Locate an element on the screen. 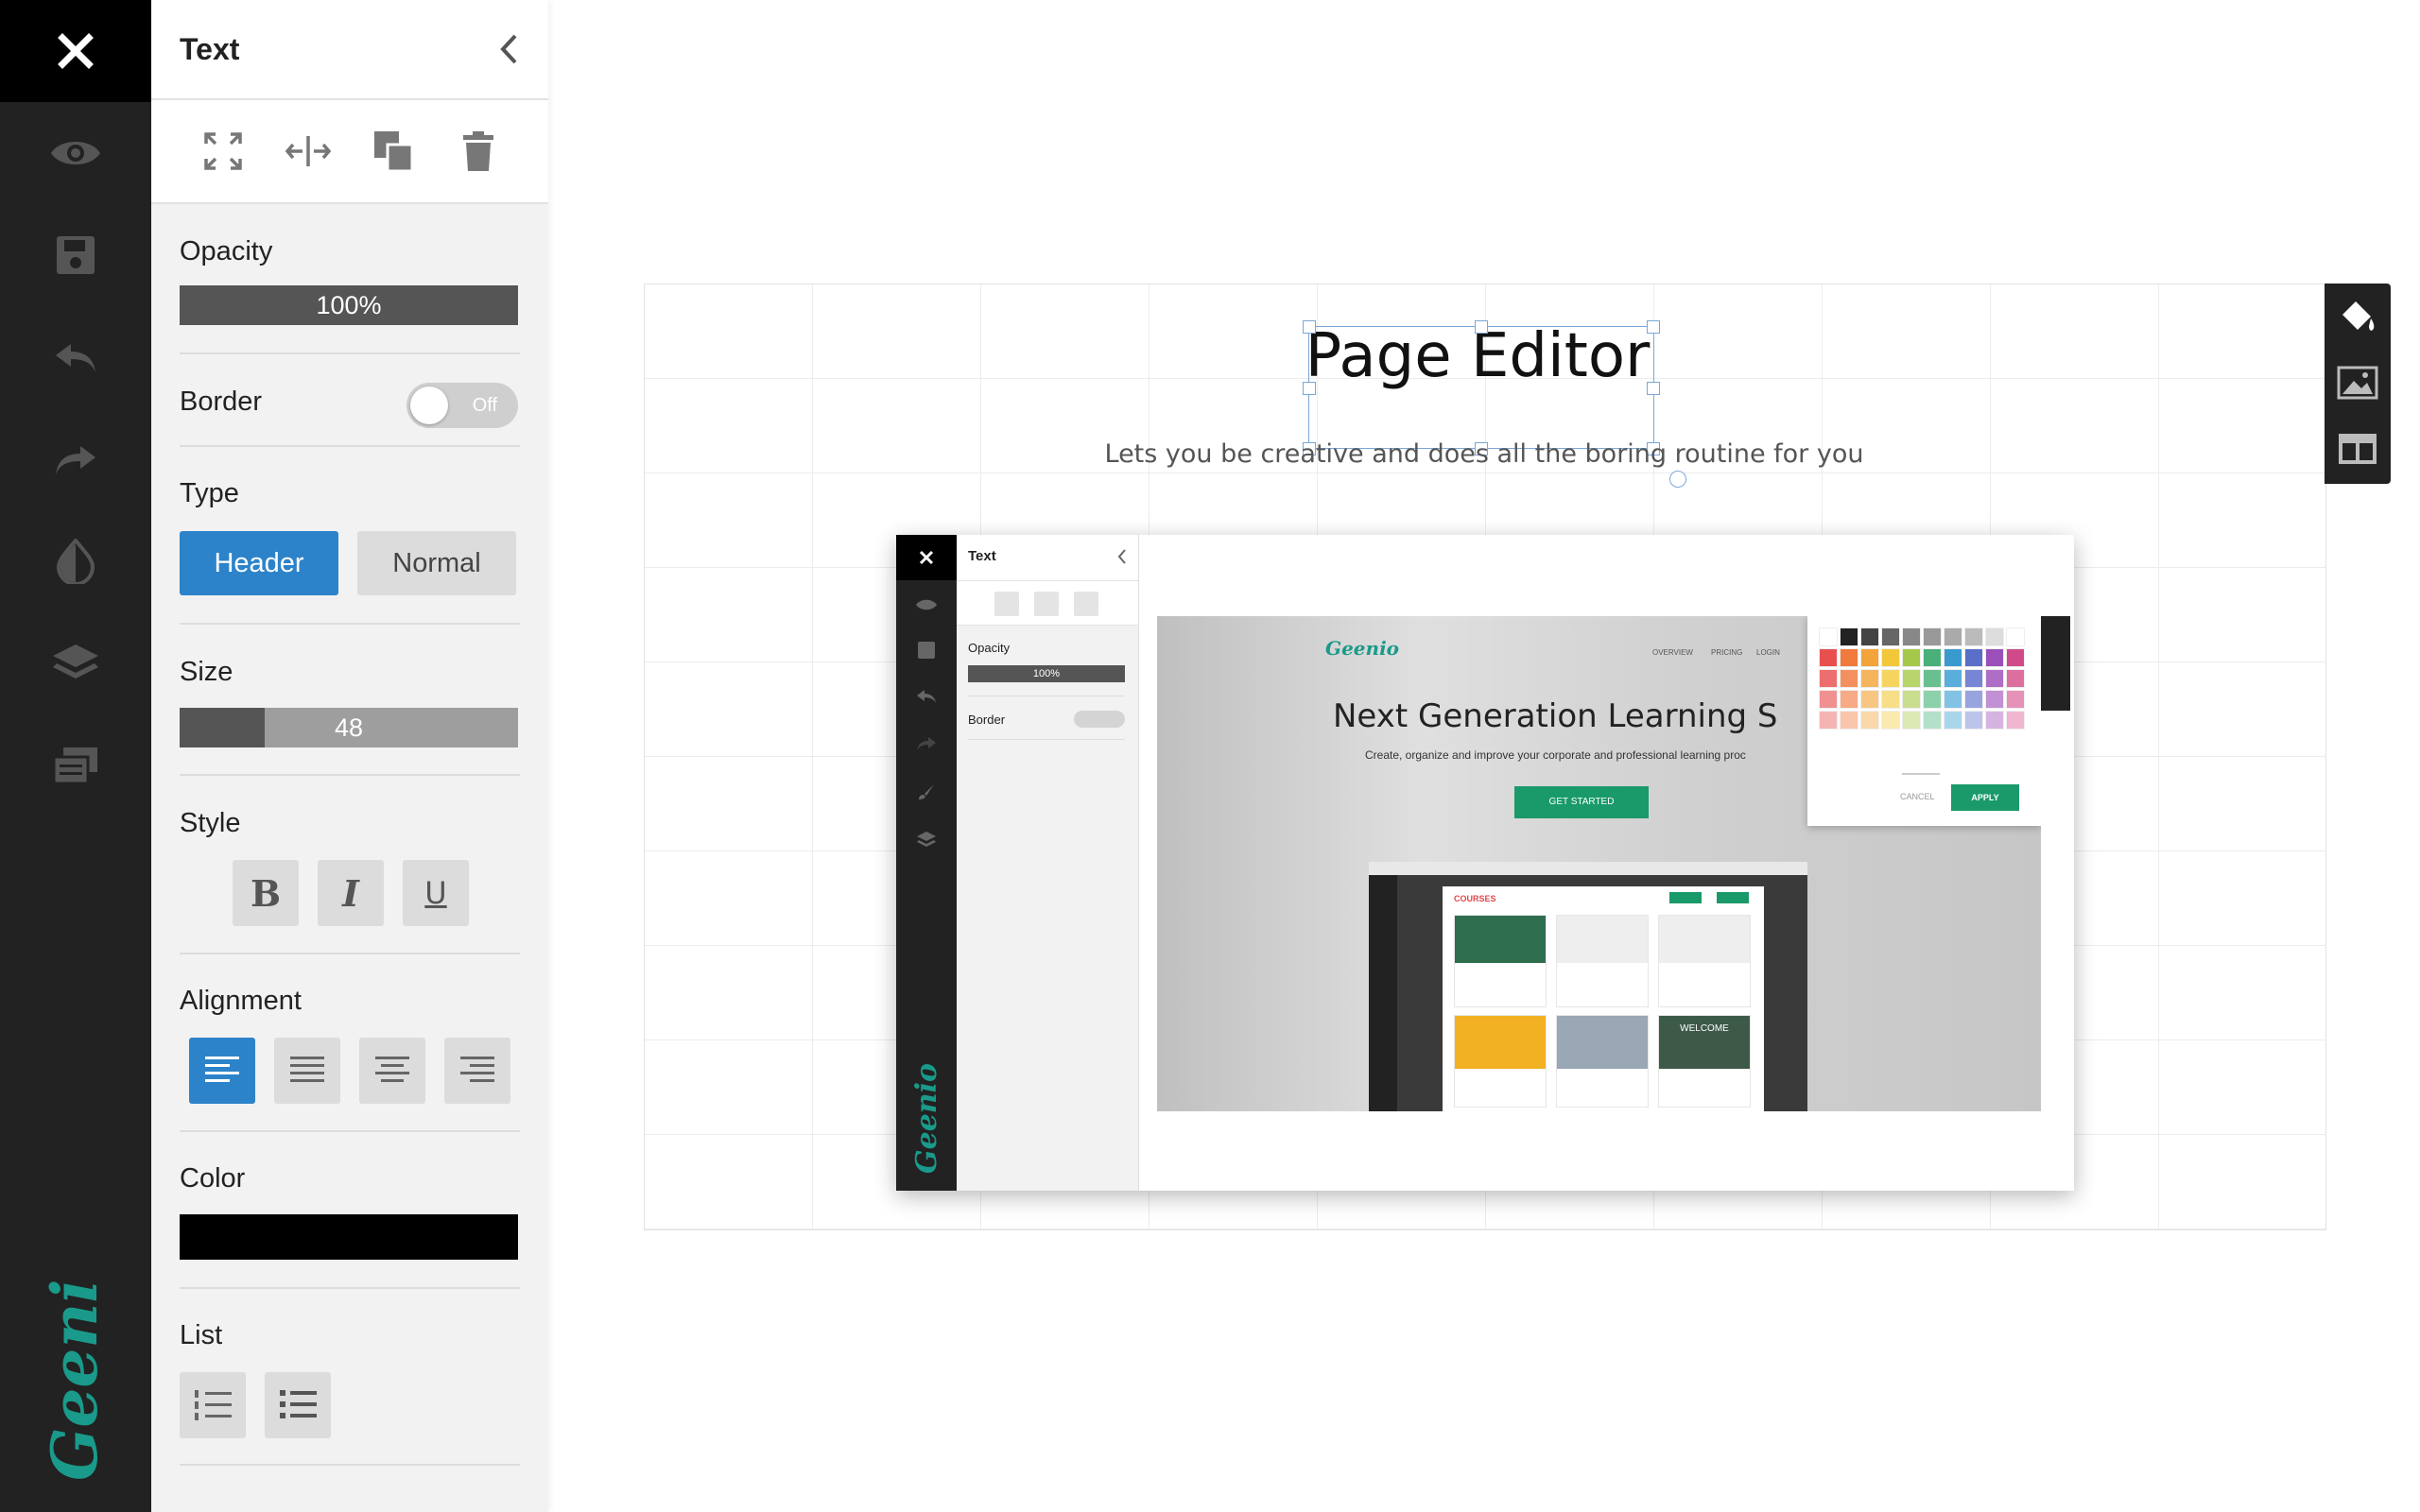 The height and width of the screenshot is (1512, 2420). bullet-list-icon is located at coordinates (298, 1404).